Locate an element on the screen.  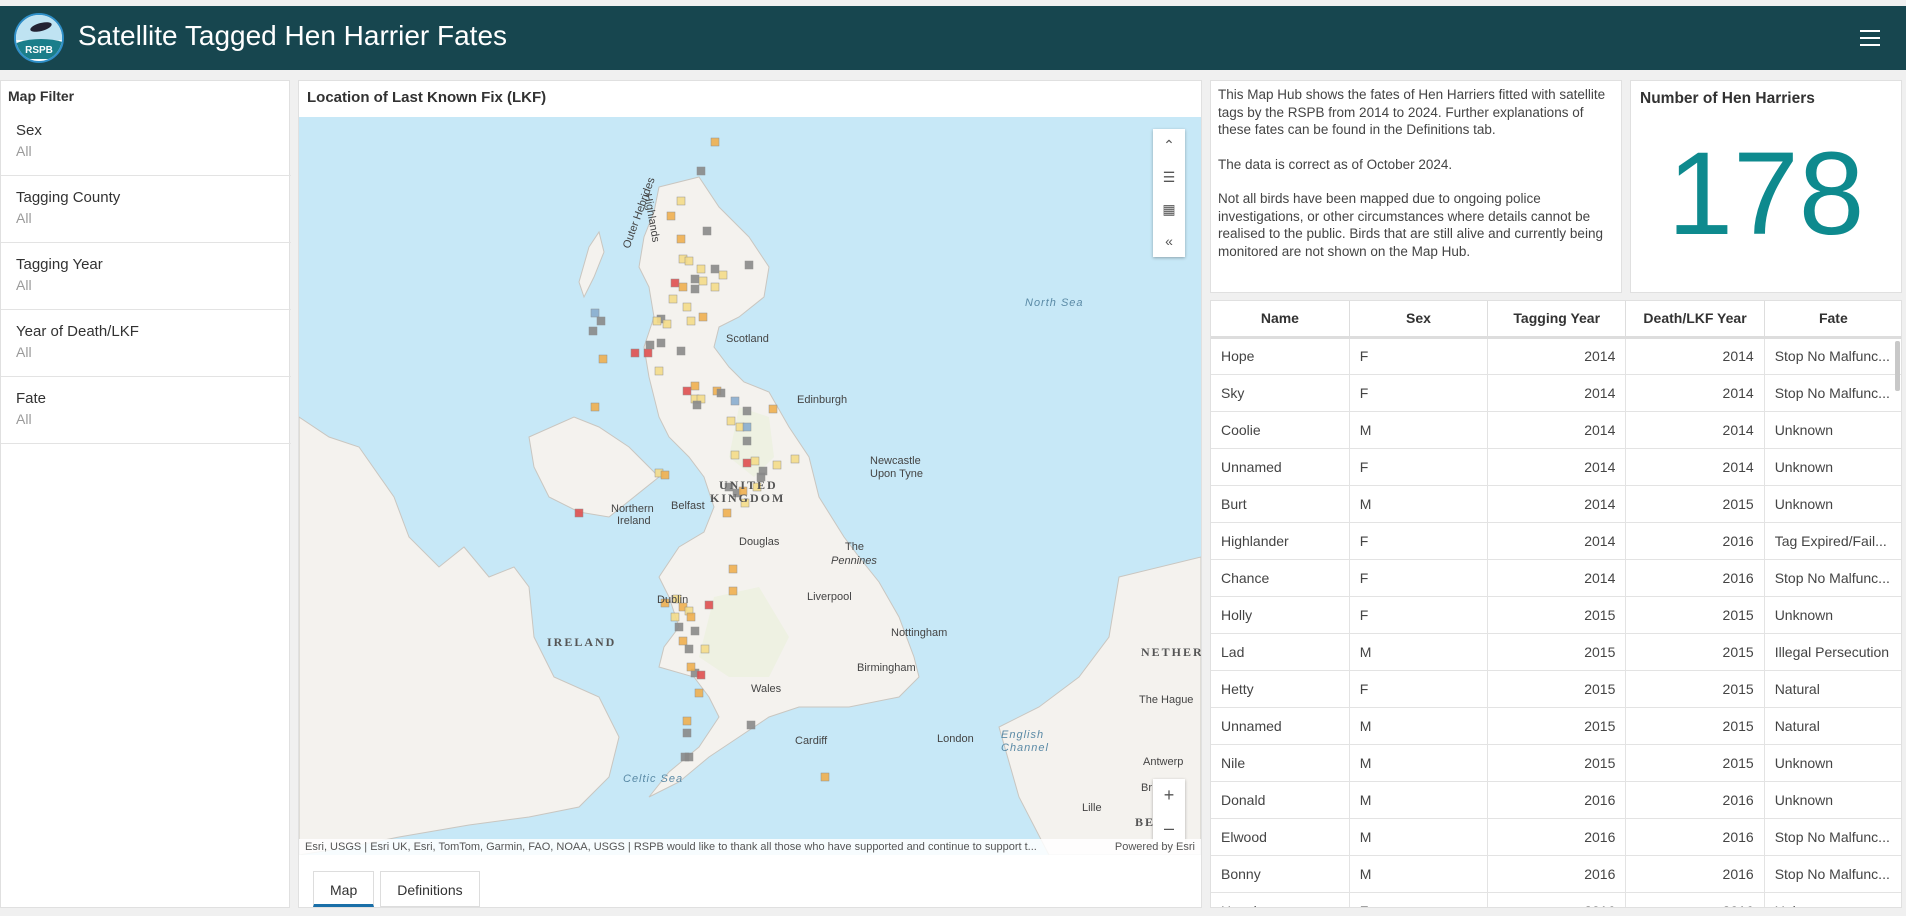
table-row: Unnamed F 2014 2014 Unknown is located at coordinates (1556, 467).